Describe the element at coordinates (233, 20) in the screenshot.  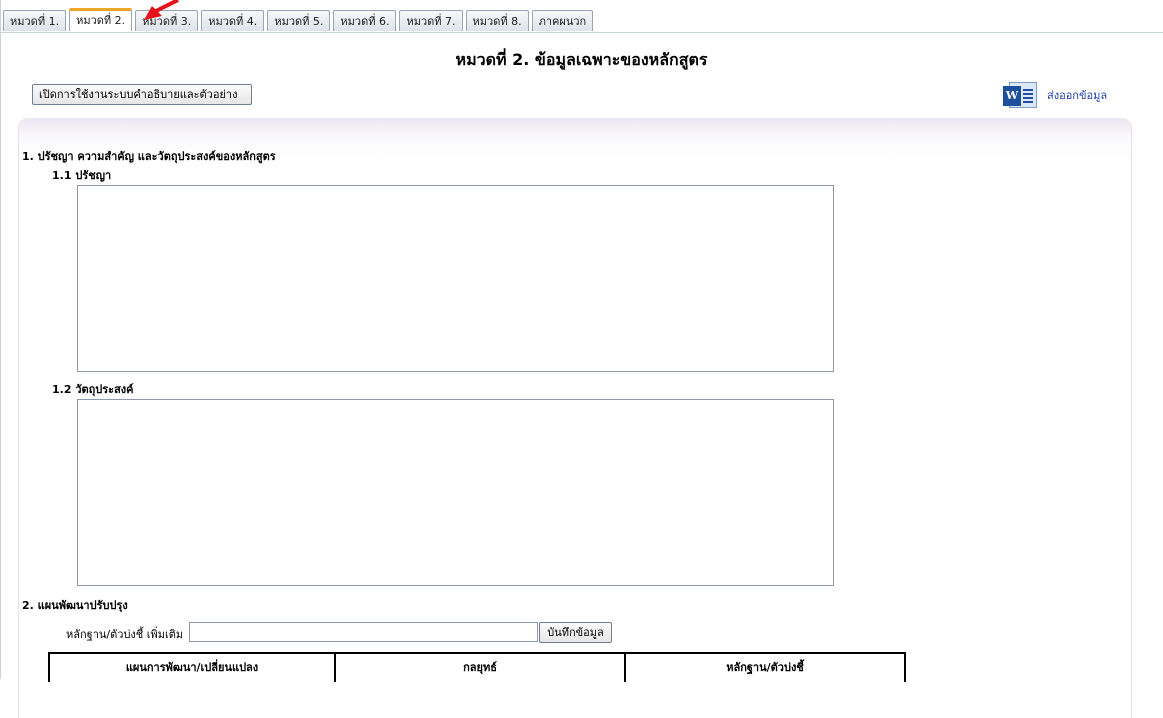
I see `tab-section-4: หมวดที่ 4.` at that location.